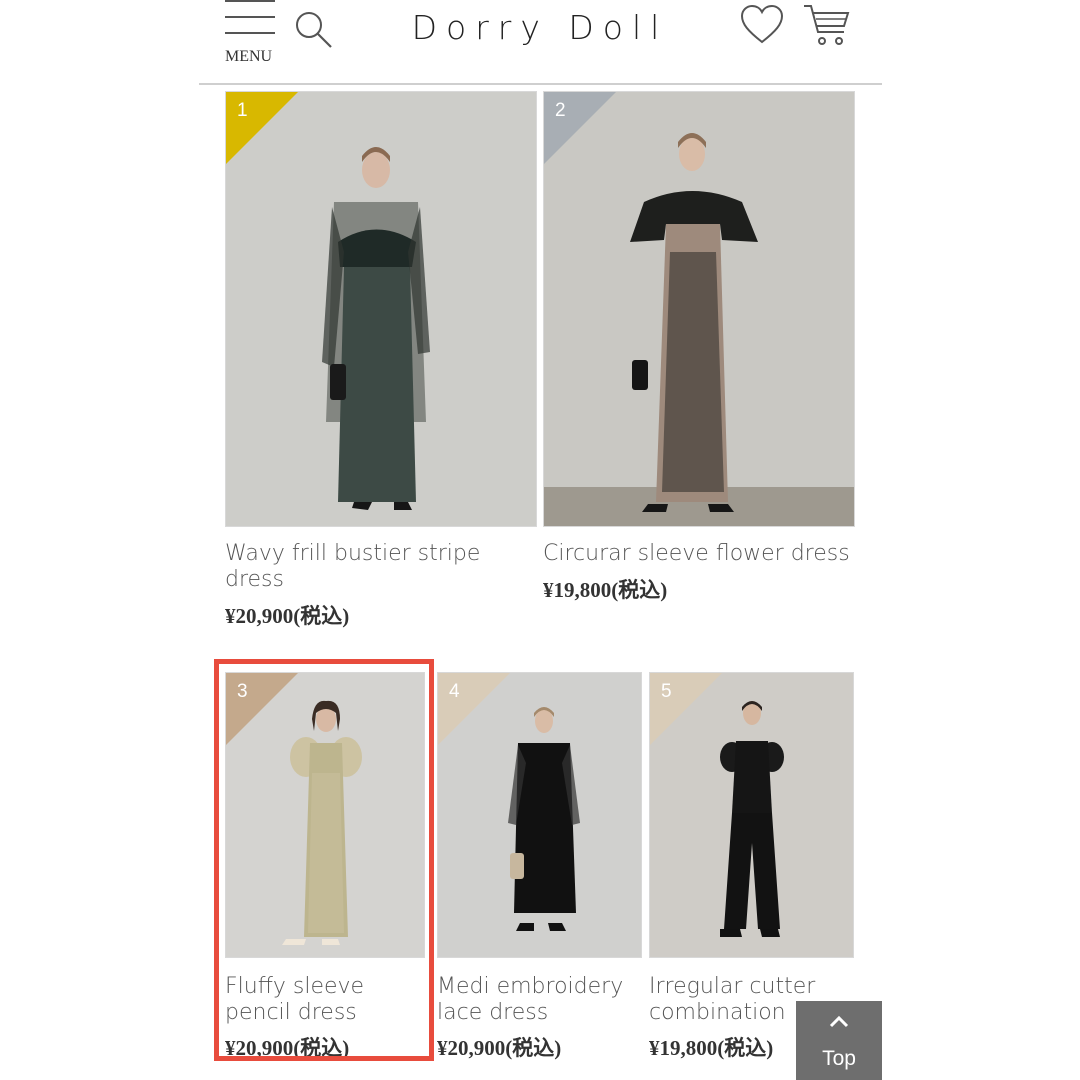 Image resolution: width=1080 pixels, height=1080 pixels. I want to click on site-logo: Dorry Doll, so click(540, 27).